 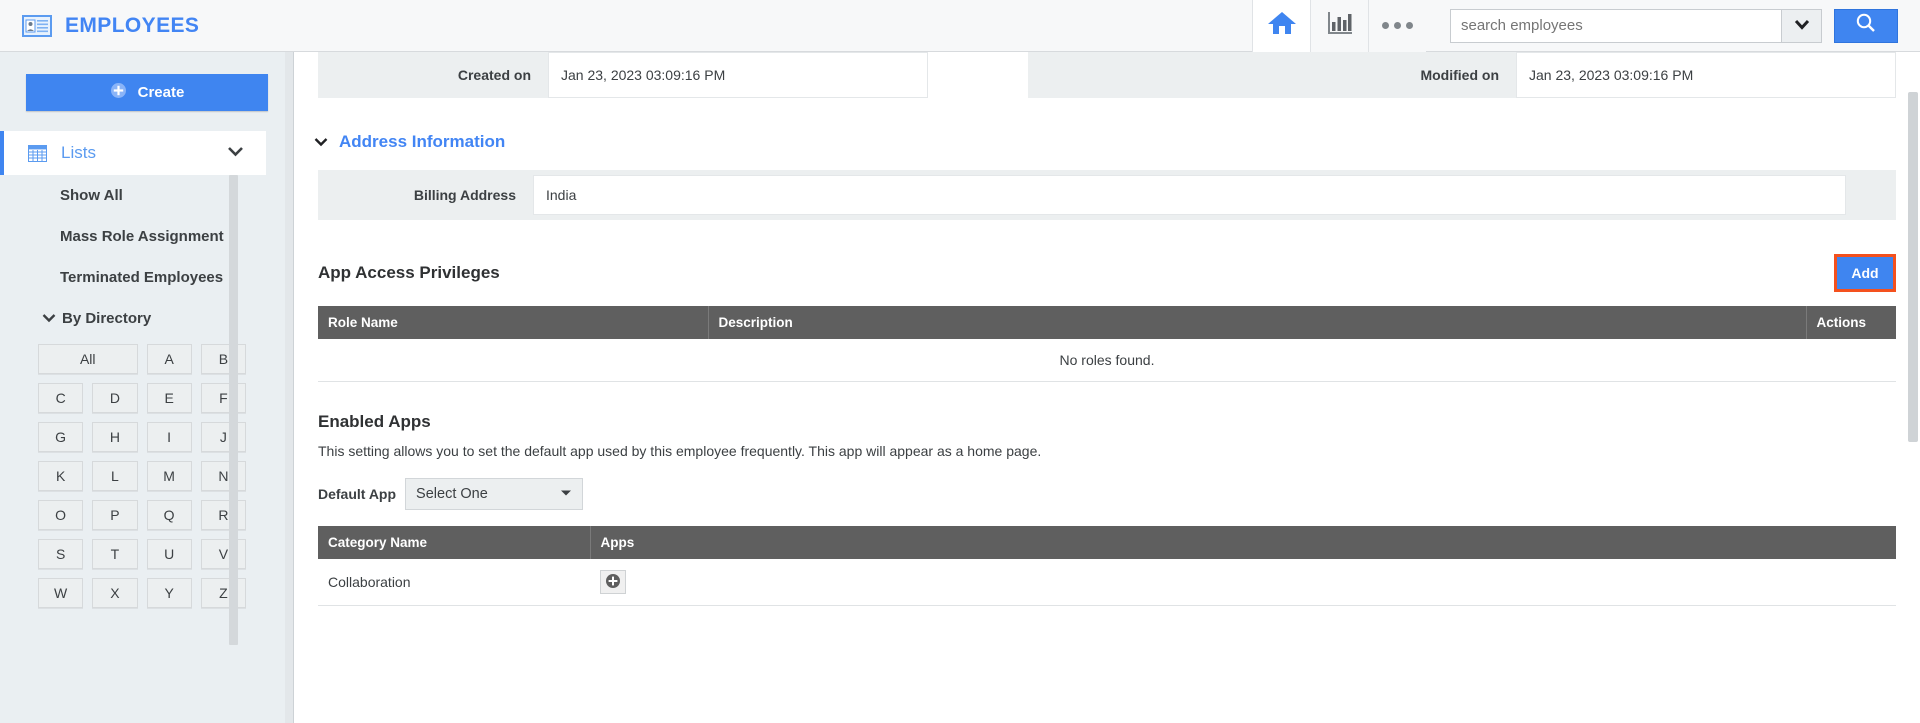 I want to click on directory-letter-k: K, so click(x=61, y=476).